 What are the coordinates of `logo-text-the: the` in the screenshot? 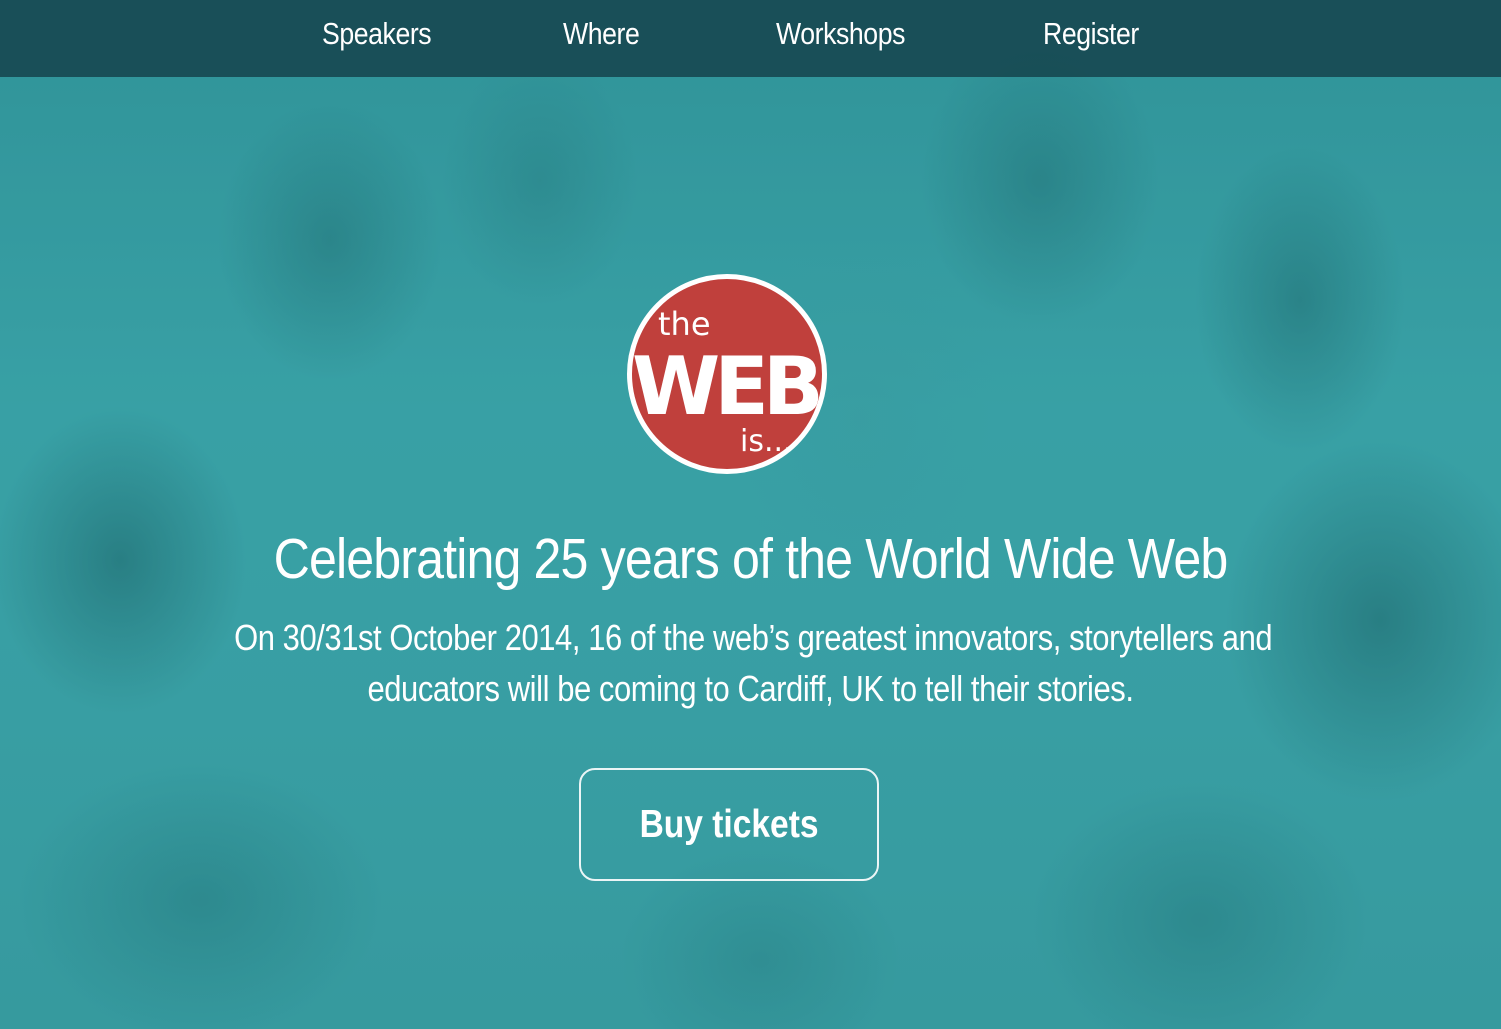 It's located at (684, 324).